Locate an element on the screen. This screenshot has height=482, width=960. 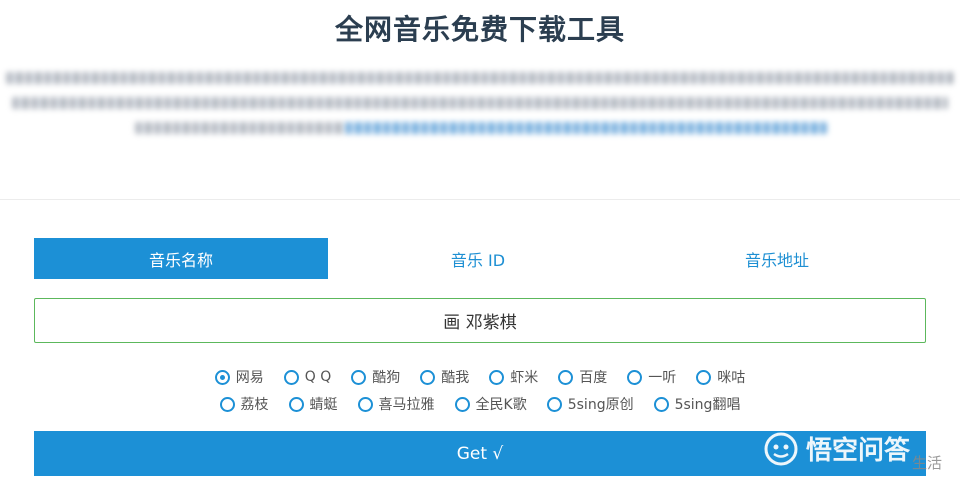
source-option-kuwo: 酷我 is located at coordinates (444, 377).